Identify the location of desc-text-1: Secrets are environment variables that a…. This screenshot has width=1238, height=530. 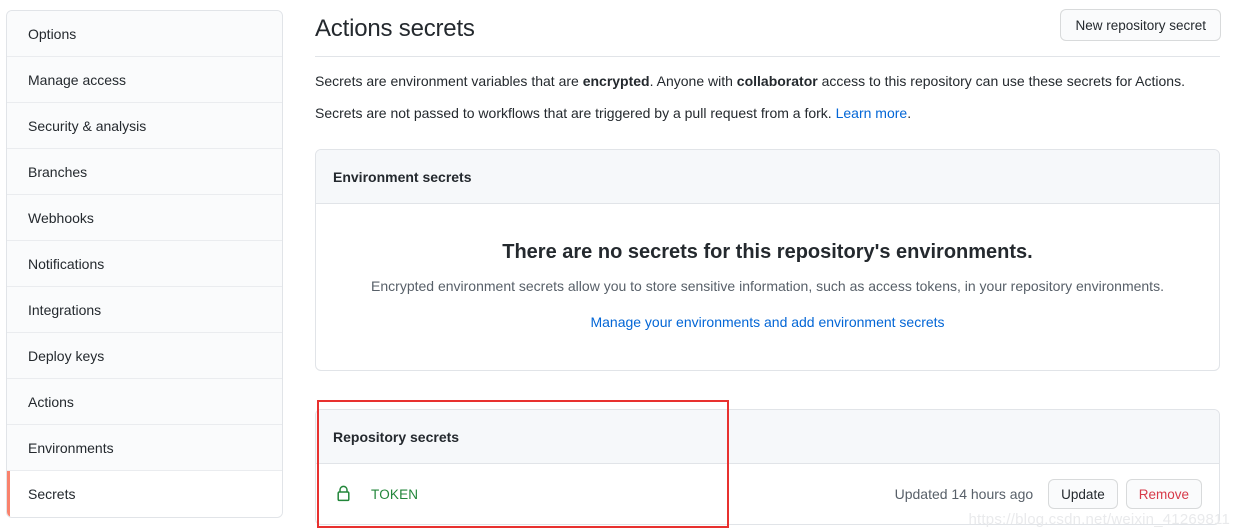
(449, 81).